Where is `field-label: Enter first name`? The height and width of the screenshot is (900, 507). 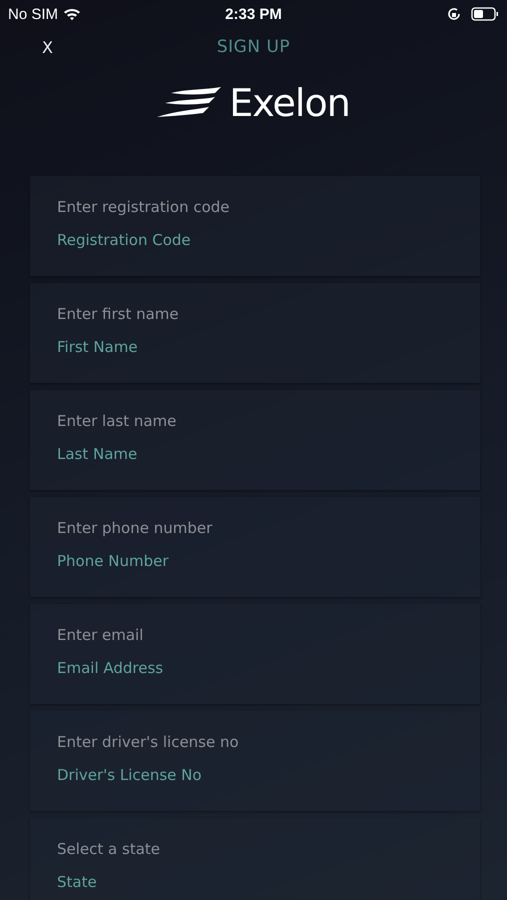 field-label: Enter first name is located at coordinates (118, 314).